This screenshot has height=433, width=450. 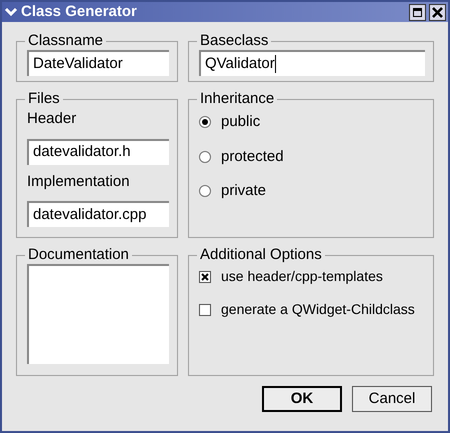 I want to click on group-title: Documentation, so click(x=78, y=255).